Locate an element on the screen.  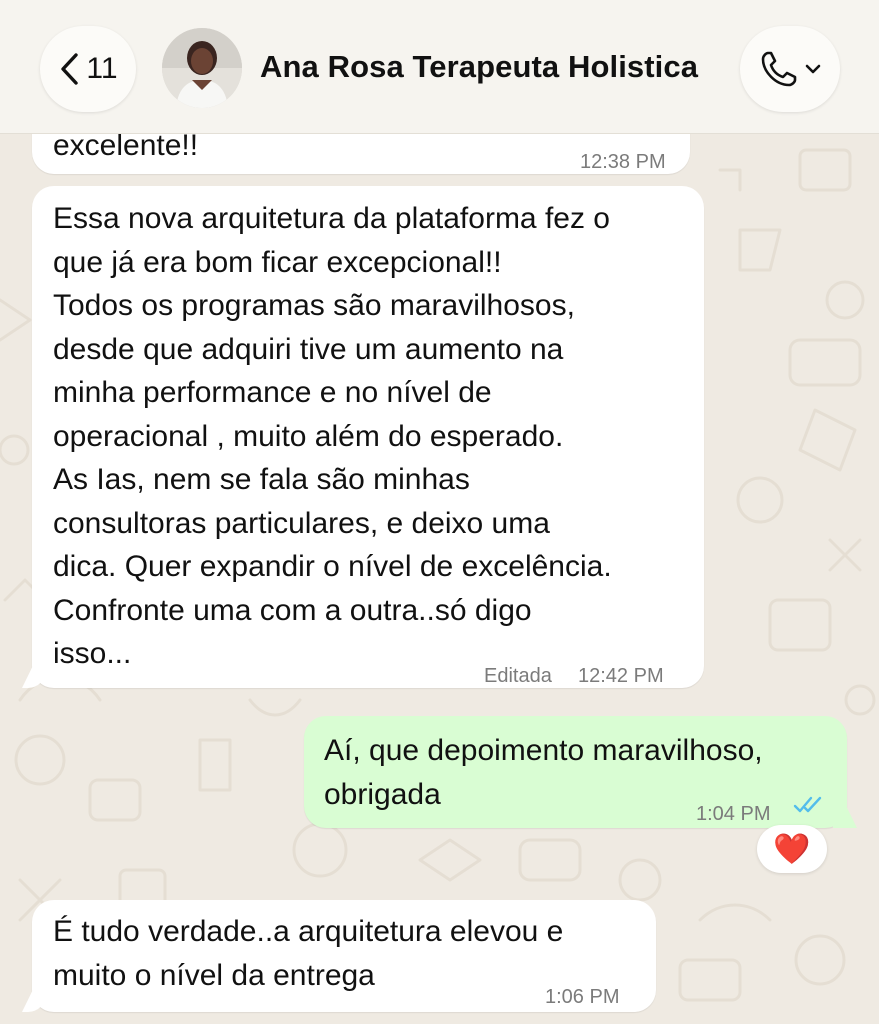
message-reaction: ❤️ is located at coordinates (792, 849).